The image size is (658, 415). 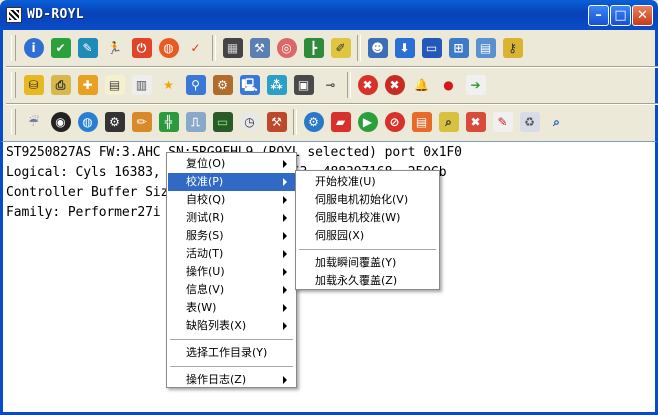 What do you see at coordinates (421, 85) in the screenshot?
I see `toolbar-button: 🔔` at bounding box center [421, 85].